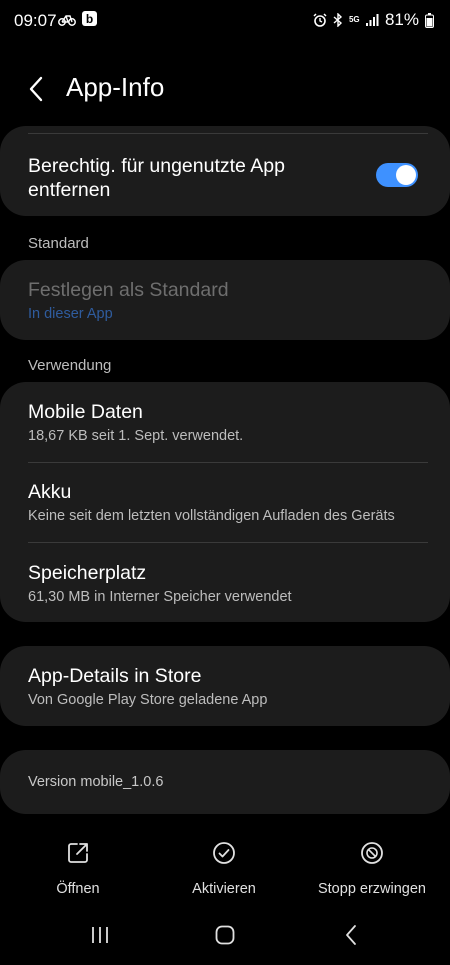 The height and width of the screenshot is (965, 450). Describe the element at coordinates (50, 492) in the screenshot. I see `battery-title: Akku` at that location.